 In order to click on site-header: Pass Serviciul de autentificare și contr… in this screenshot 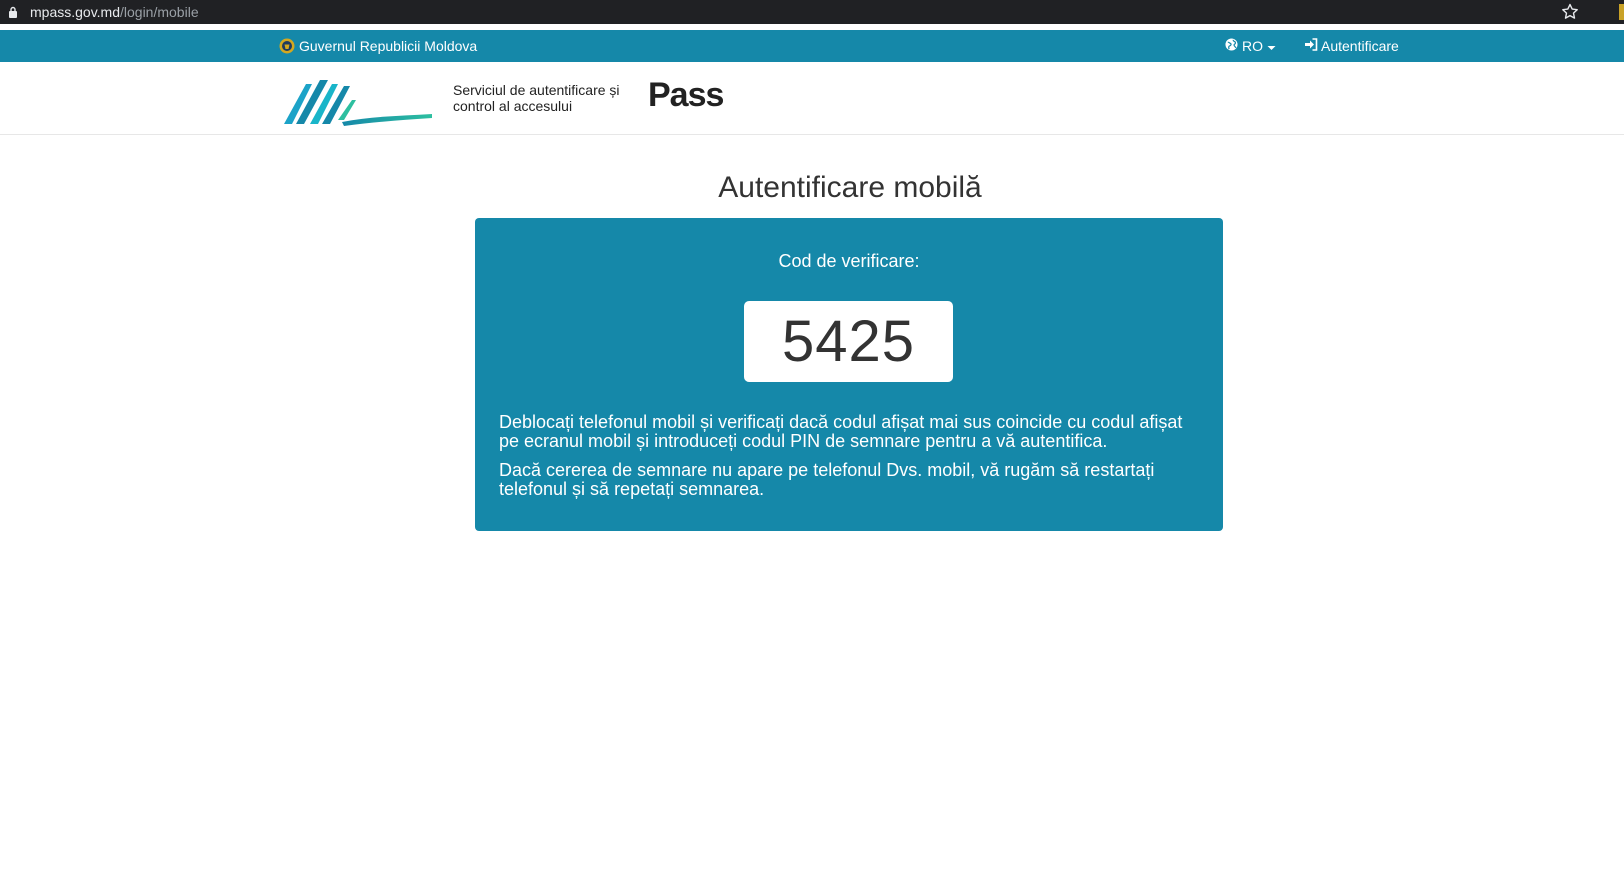, I will do `click(812, 98)`.